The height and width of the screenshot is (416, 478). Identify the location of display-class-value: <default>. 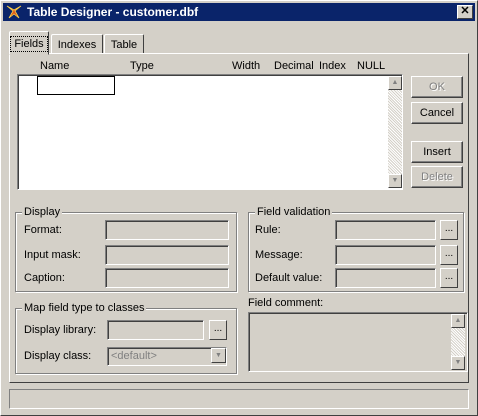
(134, 356).